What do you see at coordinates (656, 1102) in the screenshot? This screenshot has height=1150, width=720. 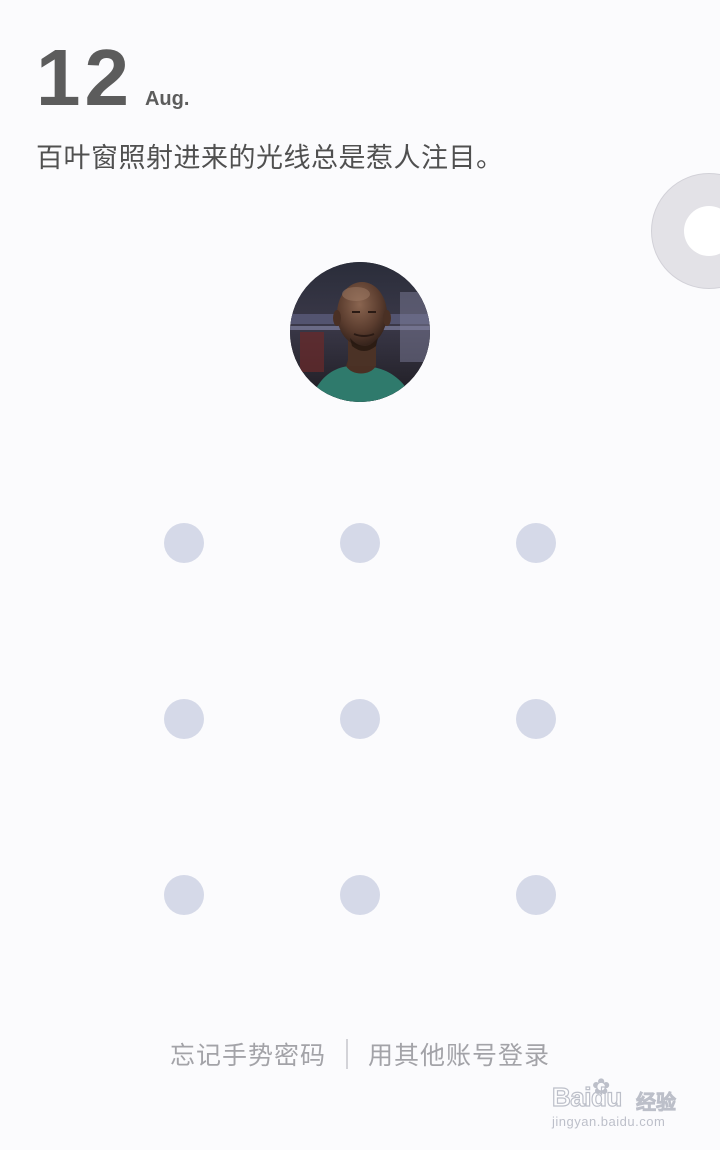 I see `watermark-suffix: 经验` at bounding box center [656, 1102].